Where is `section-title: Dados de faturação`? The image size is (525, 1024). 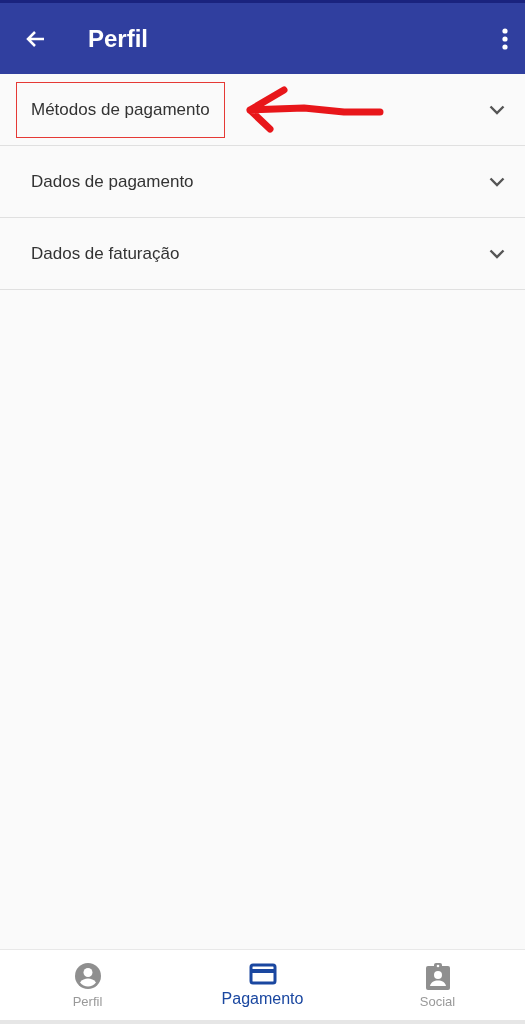
section-title: Dados de faturação is located at coordinates (105, 253).